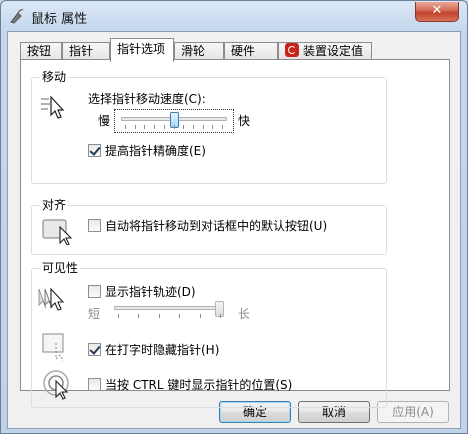  I want to click on fast-label: 快, so click(244, 121).